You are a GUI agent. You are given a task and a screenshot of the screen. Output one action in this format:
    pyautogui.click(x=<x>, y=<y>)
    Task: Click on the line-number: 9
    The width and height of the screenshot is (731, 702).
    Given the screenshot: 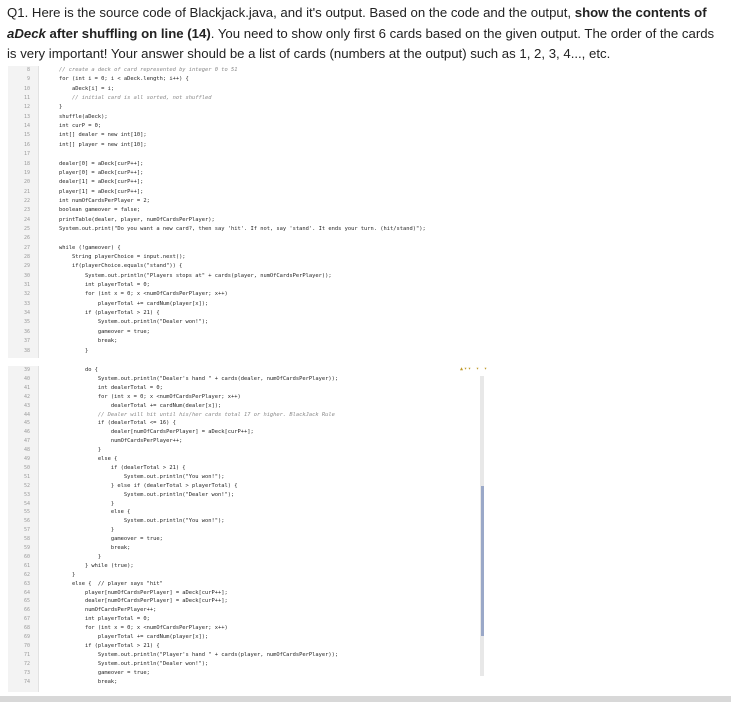 What is the action you would take?
    pyautogui.click(x=28, y=79)
    